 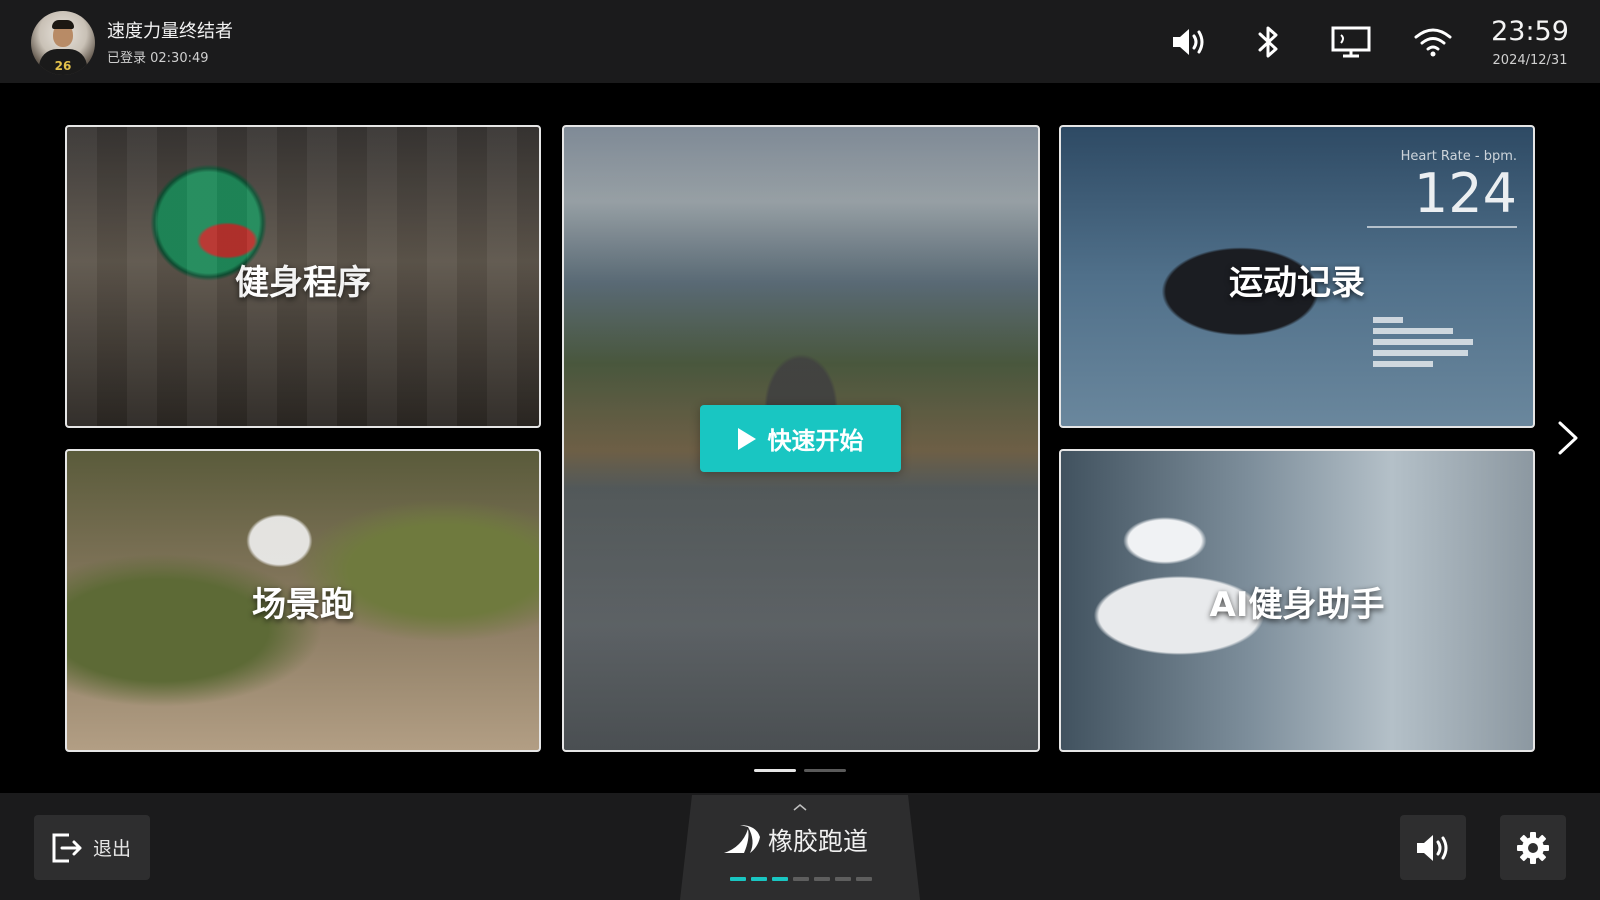 What do you see at coordinates (818, 841) in the screenshot?
I see `mode-label: 橡胶跑道` at bounding box center [818, 841].